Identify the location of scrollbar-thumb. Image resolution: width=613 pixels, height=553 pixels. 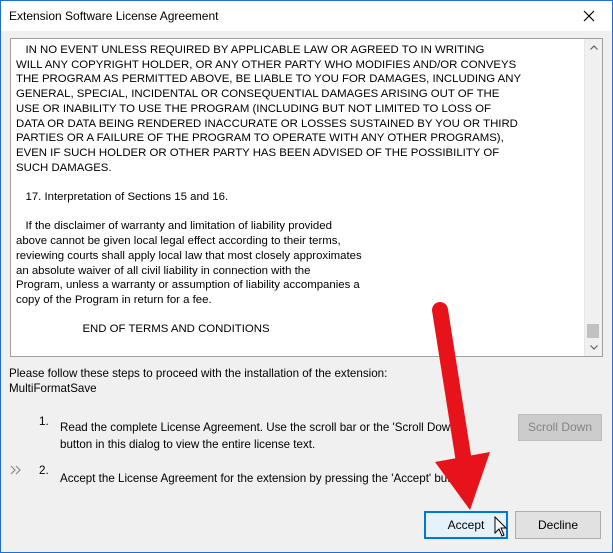
(593, 331).